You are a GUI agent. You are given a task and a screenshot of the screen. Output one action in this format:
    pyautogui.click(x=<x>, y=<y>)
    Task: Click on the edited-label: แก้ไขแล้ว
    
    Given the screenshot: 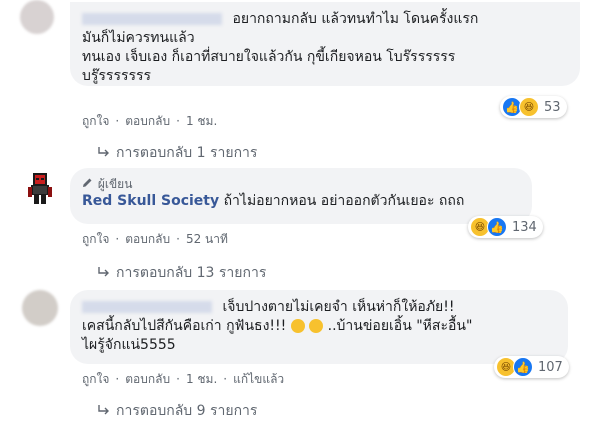 What is the action you would take?
    pyautogui.click(x=258, y=379)
    